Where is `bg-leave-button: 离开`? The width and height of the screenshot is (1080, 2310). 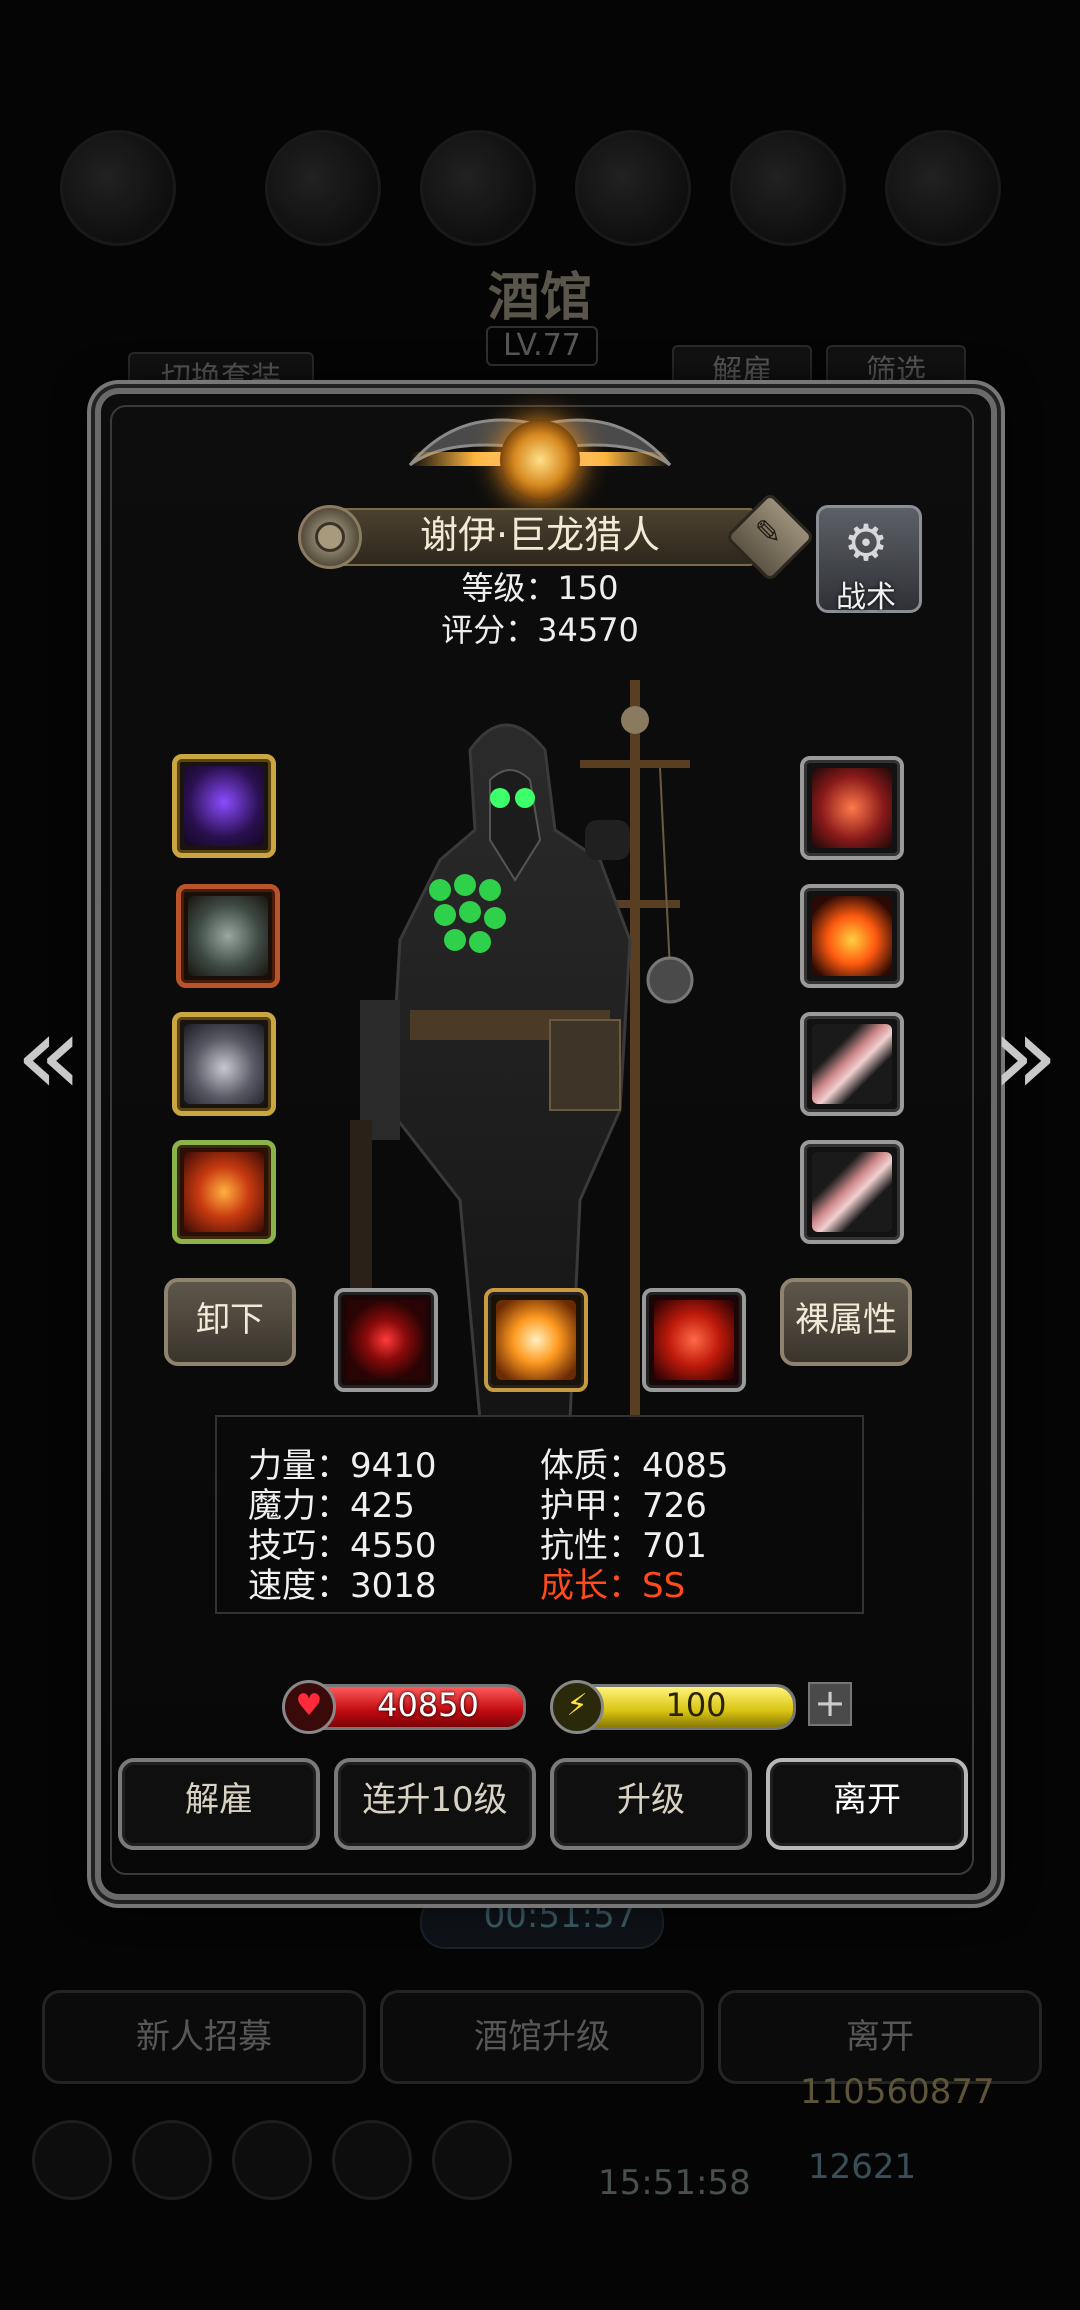
bg-leave-button: 离开 is located at coordinates (880, 2037).